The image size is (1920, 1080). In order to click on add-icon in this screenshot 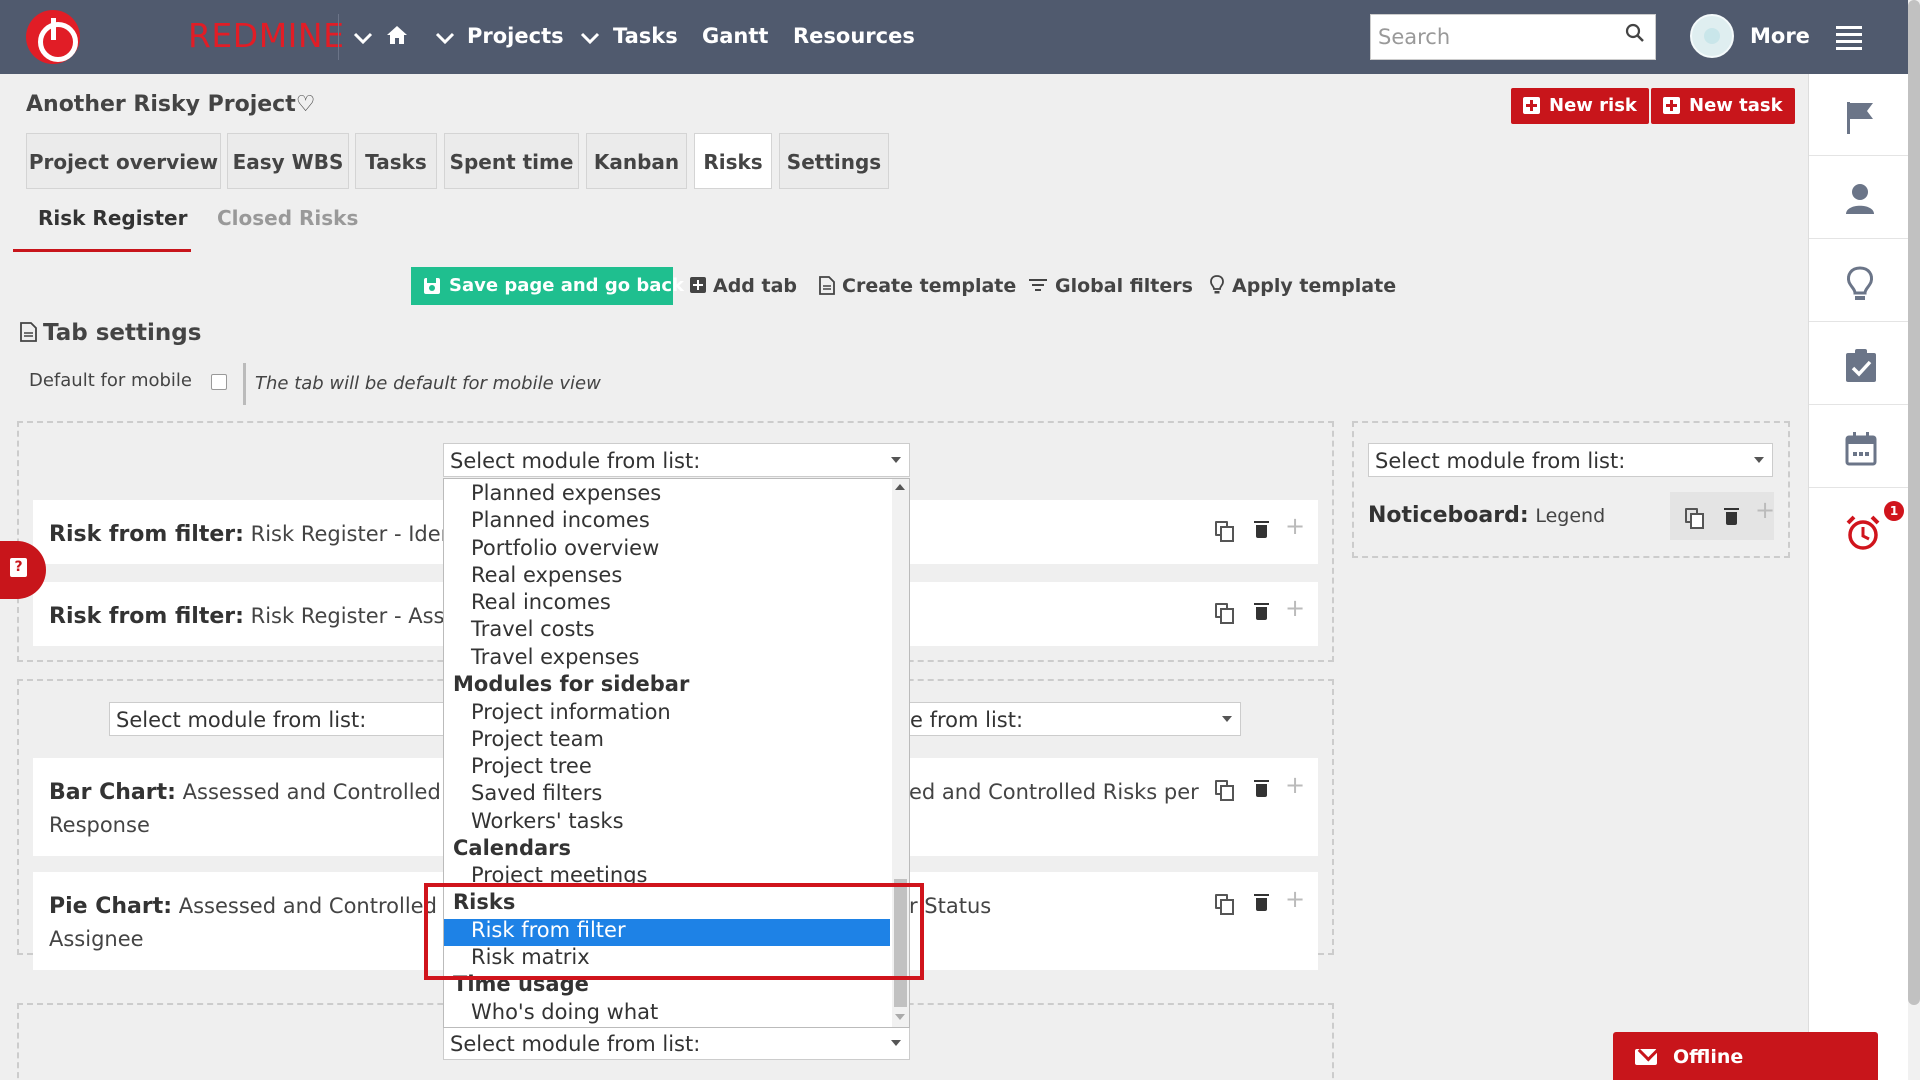, I will do `click(698, 285)`.